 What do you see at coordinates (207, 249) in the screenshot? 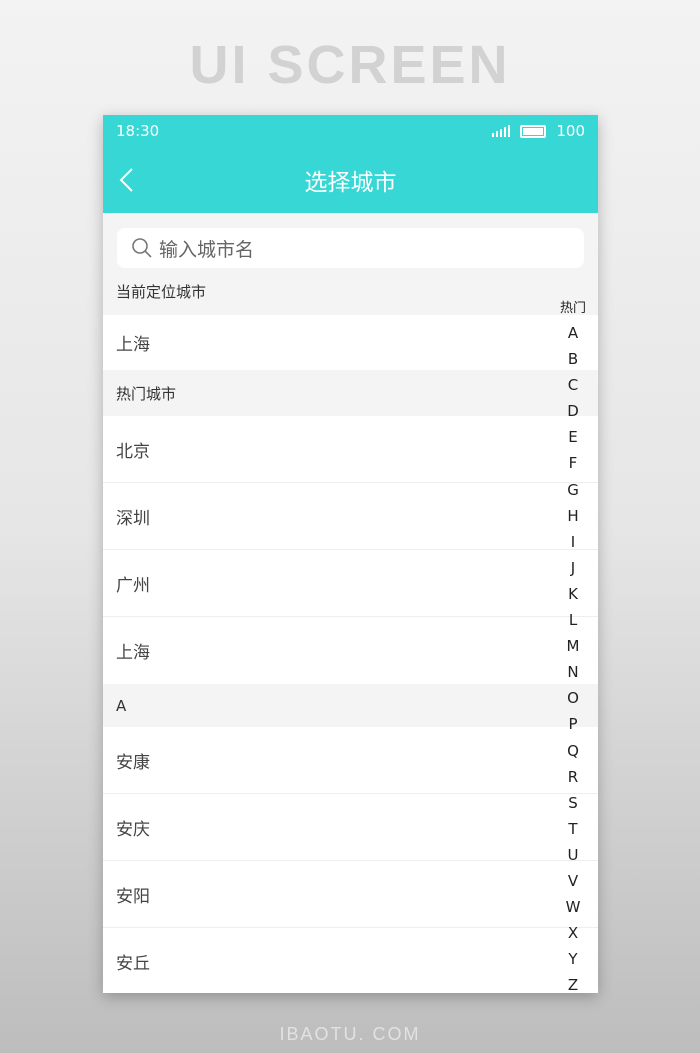
I see `search-placeholder: 输入城市名` at bounding box center [207, 249].